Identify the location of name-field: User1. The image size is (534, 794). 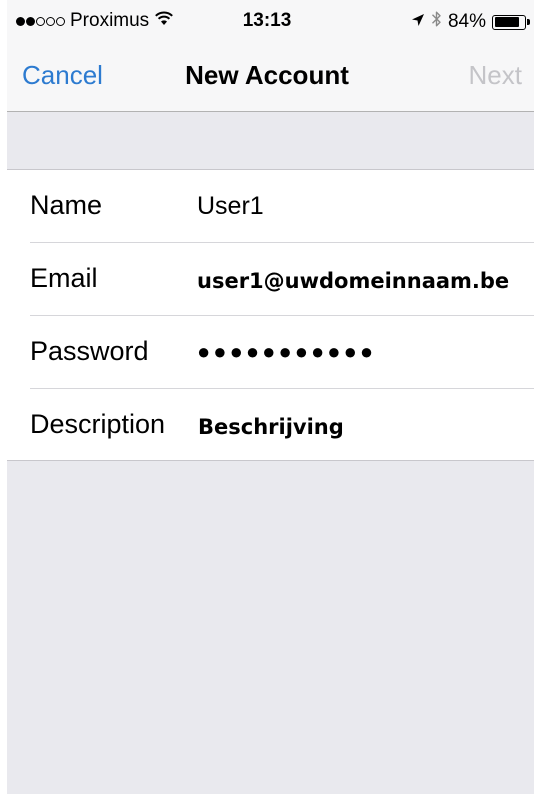
(230, 206).